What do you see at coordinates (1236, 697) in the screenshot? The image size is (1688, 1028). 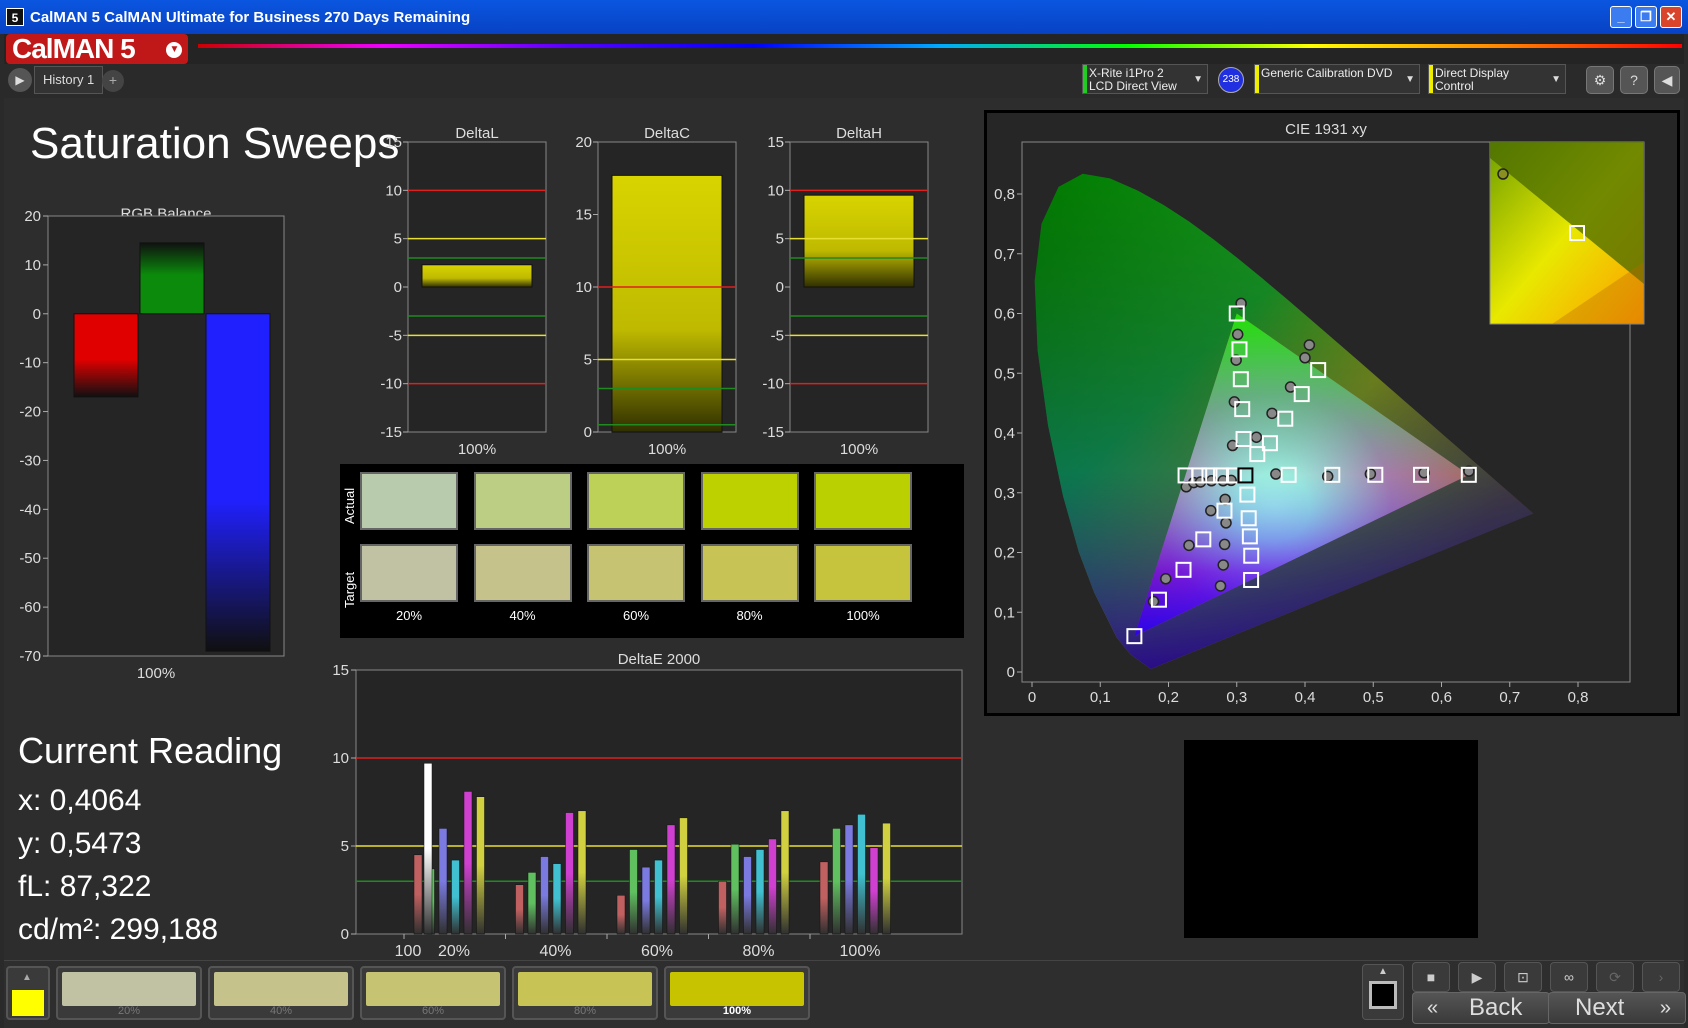 I see `x-tick-label: 0,3` at bounding box center [1236, 697].